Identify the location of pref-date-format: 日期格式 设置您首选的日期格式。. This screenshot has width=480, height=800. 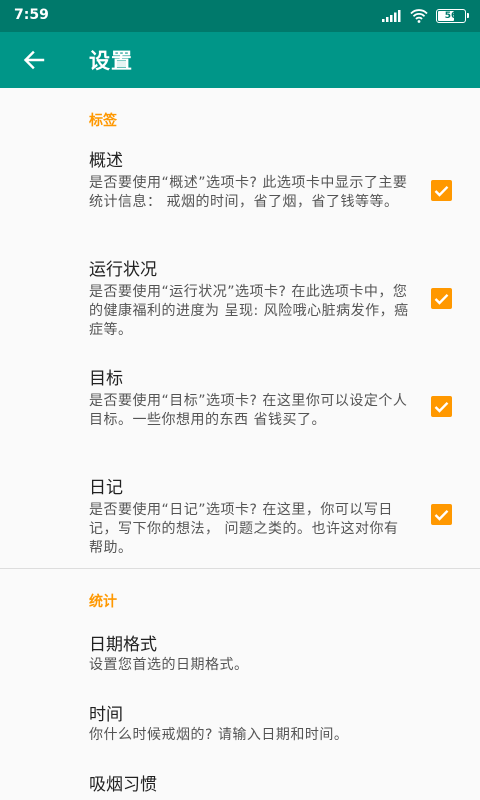
(240, 658).